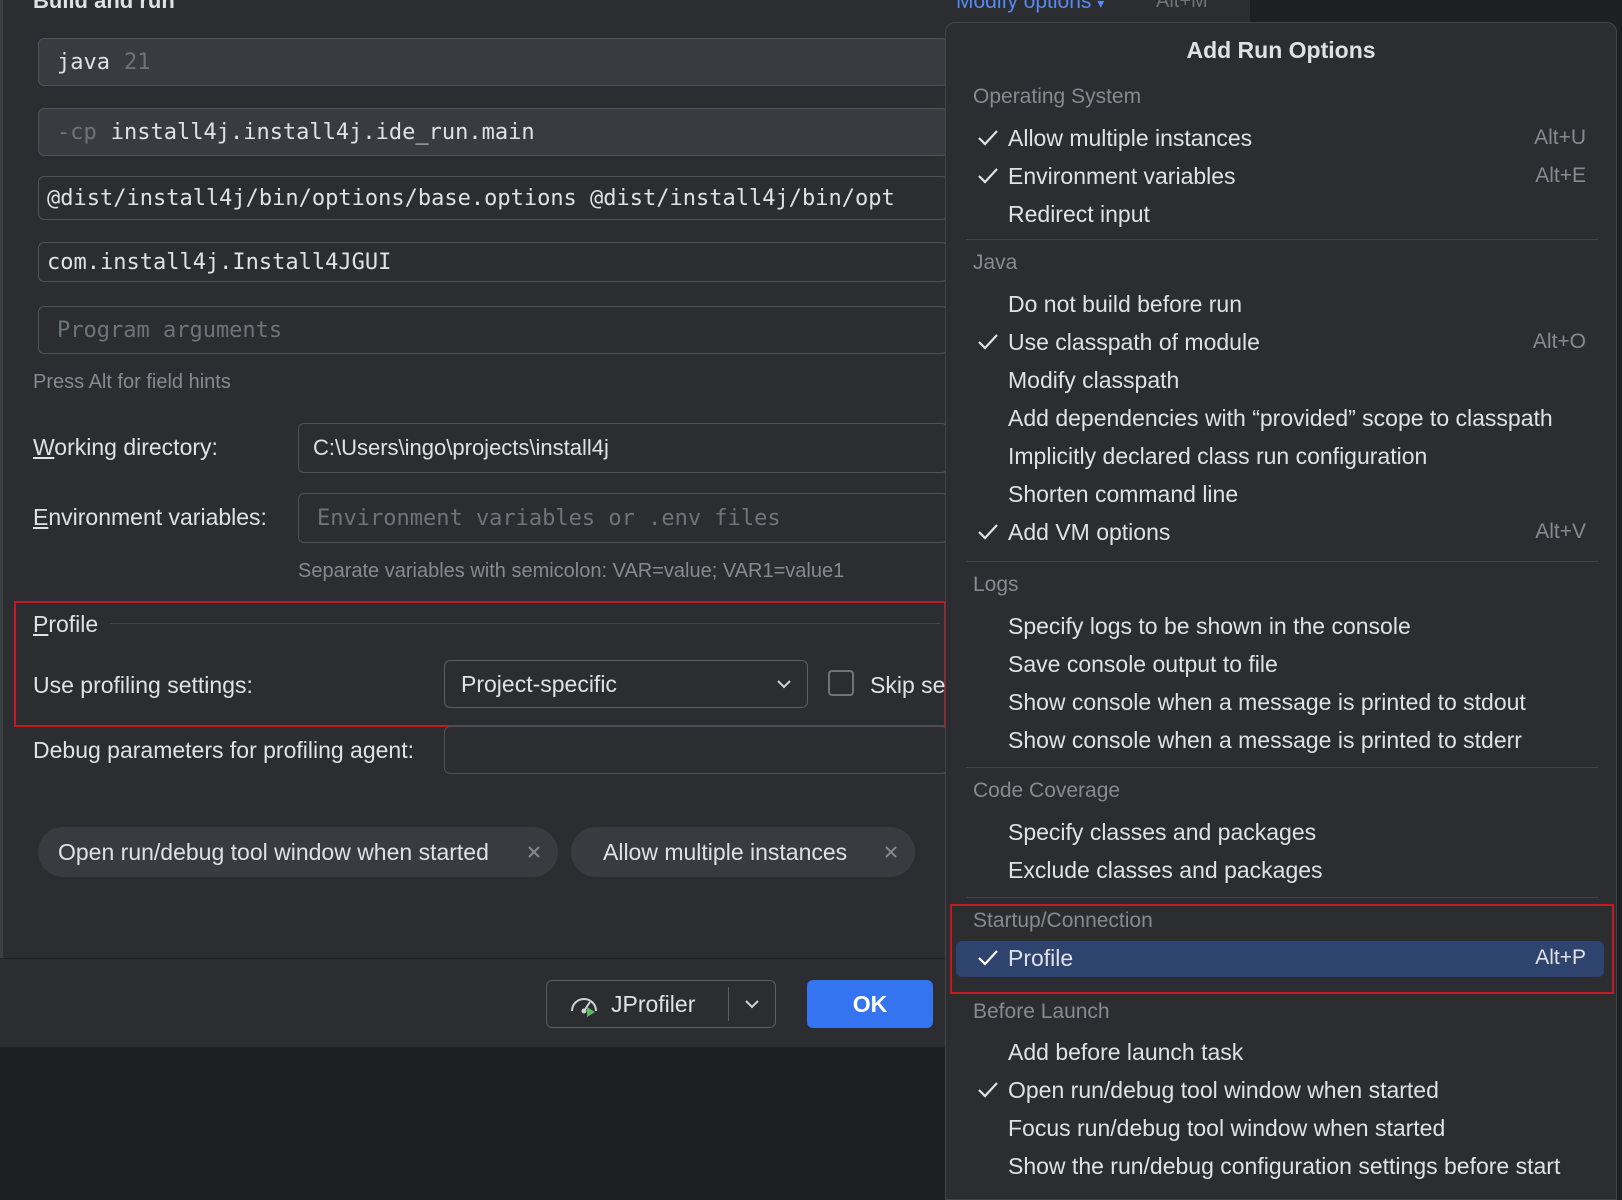 The image size is (1622, 1200). Describe the element at coordinates (136, 447) in the screenshot. I see `working-directory-label-text: orking directory:` at that location.